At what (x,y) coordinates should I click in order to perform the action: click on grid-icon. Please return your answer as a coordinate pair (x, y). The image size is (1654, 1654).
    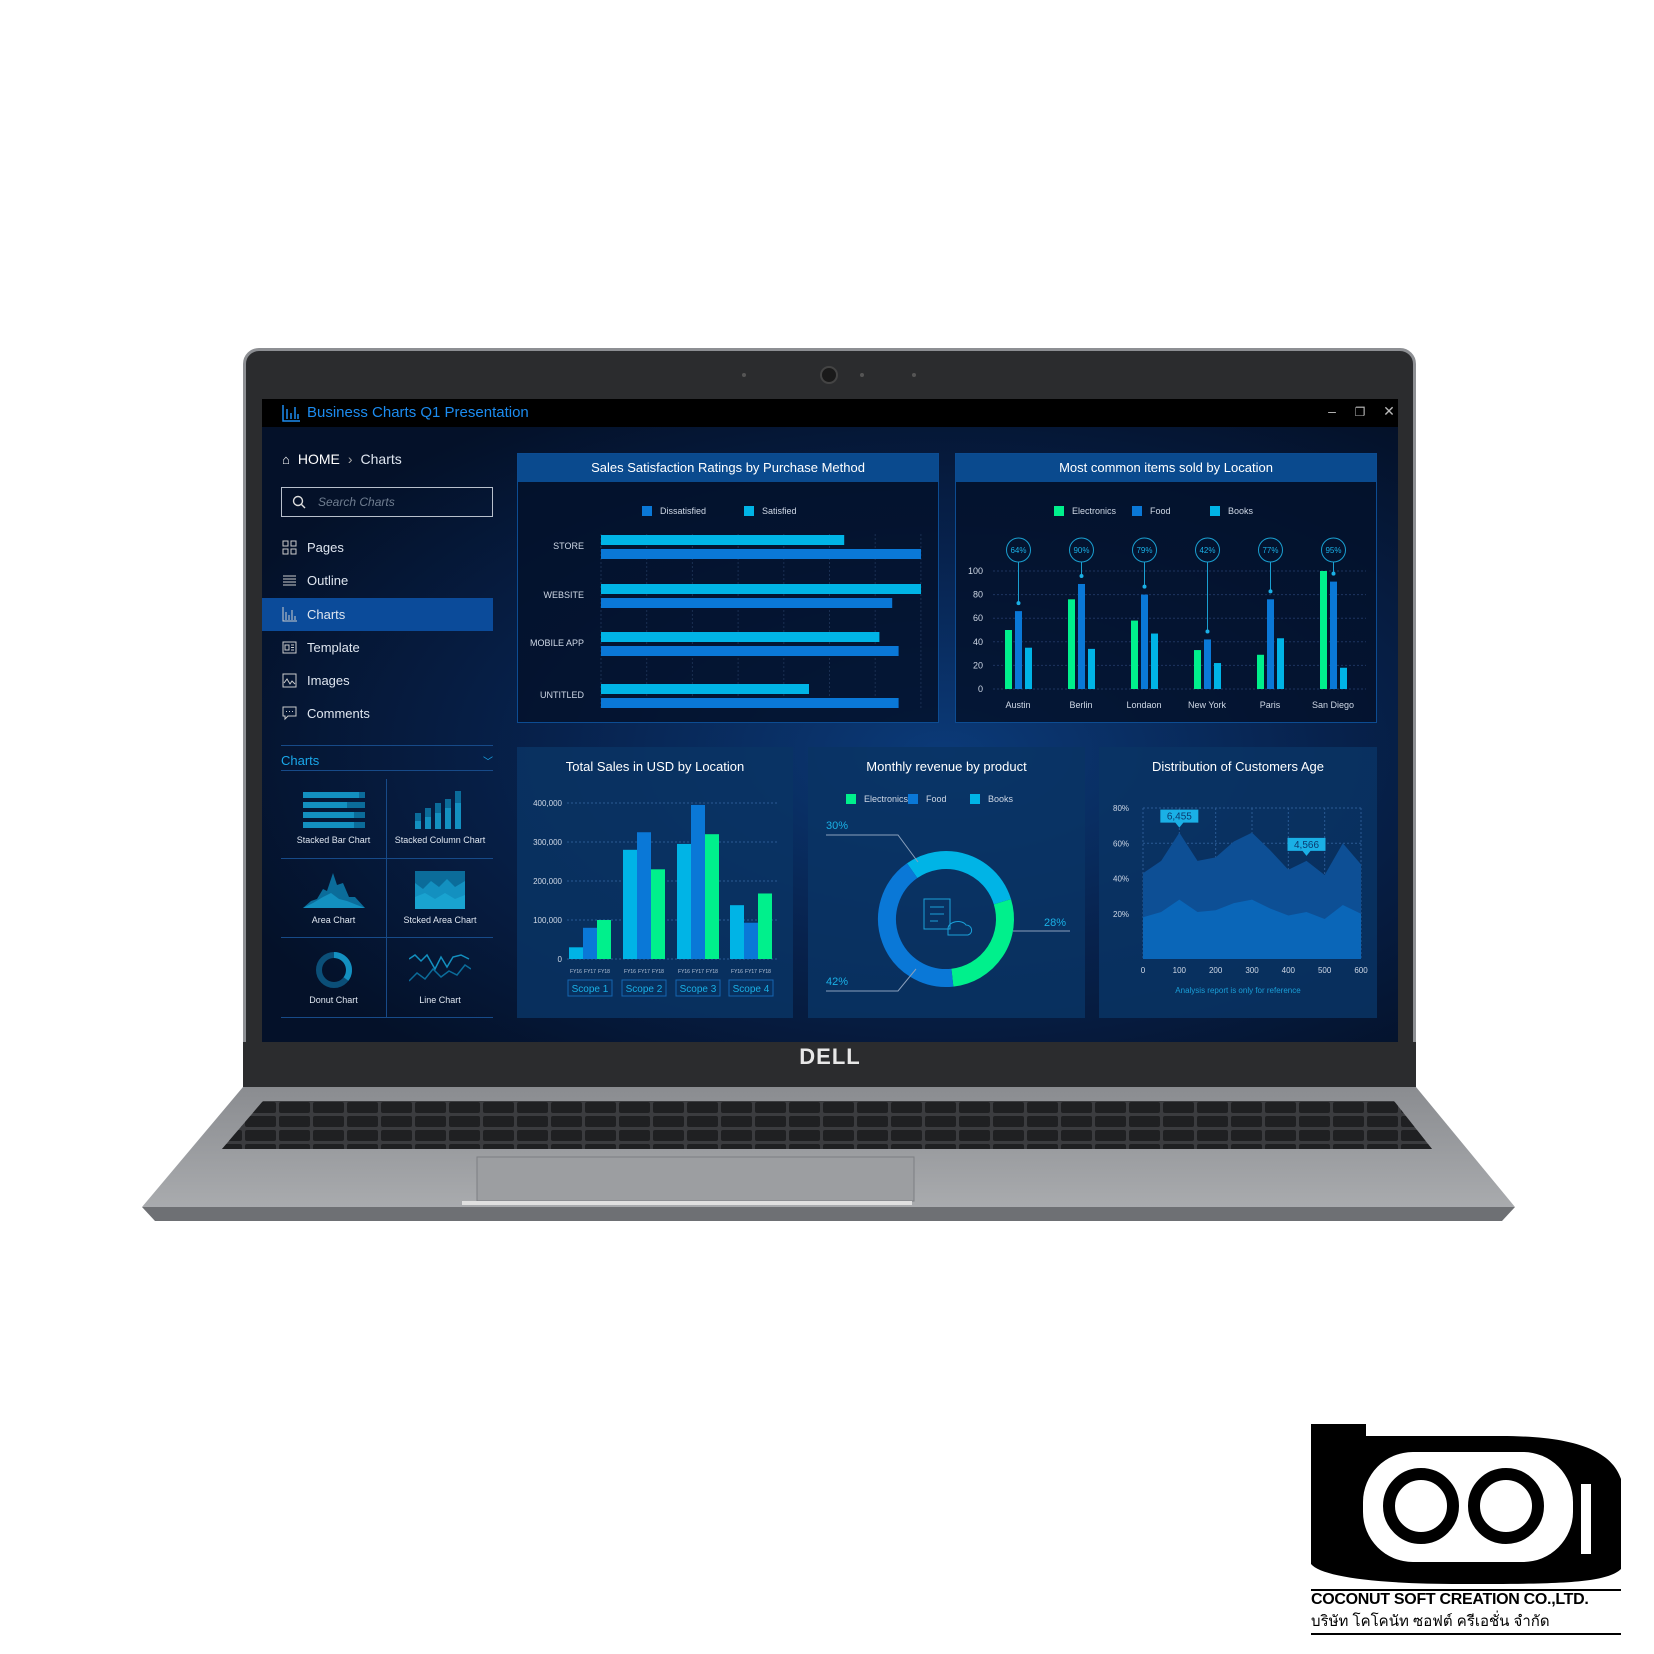
    Looking at the image, I should click on (289, 547).